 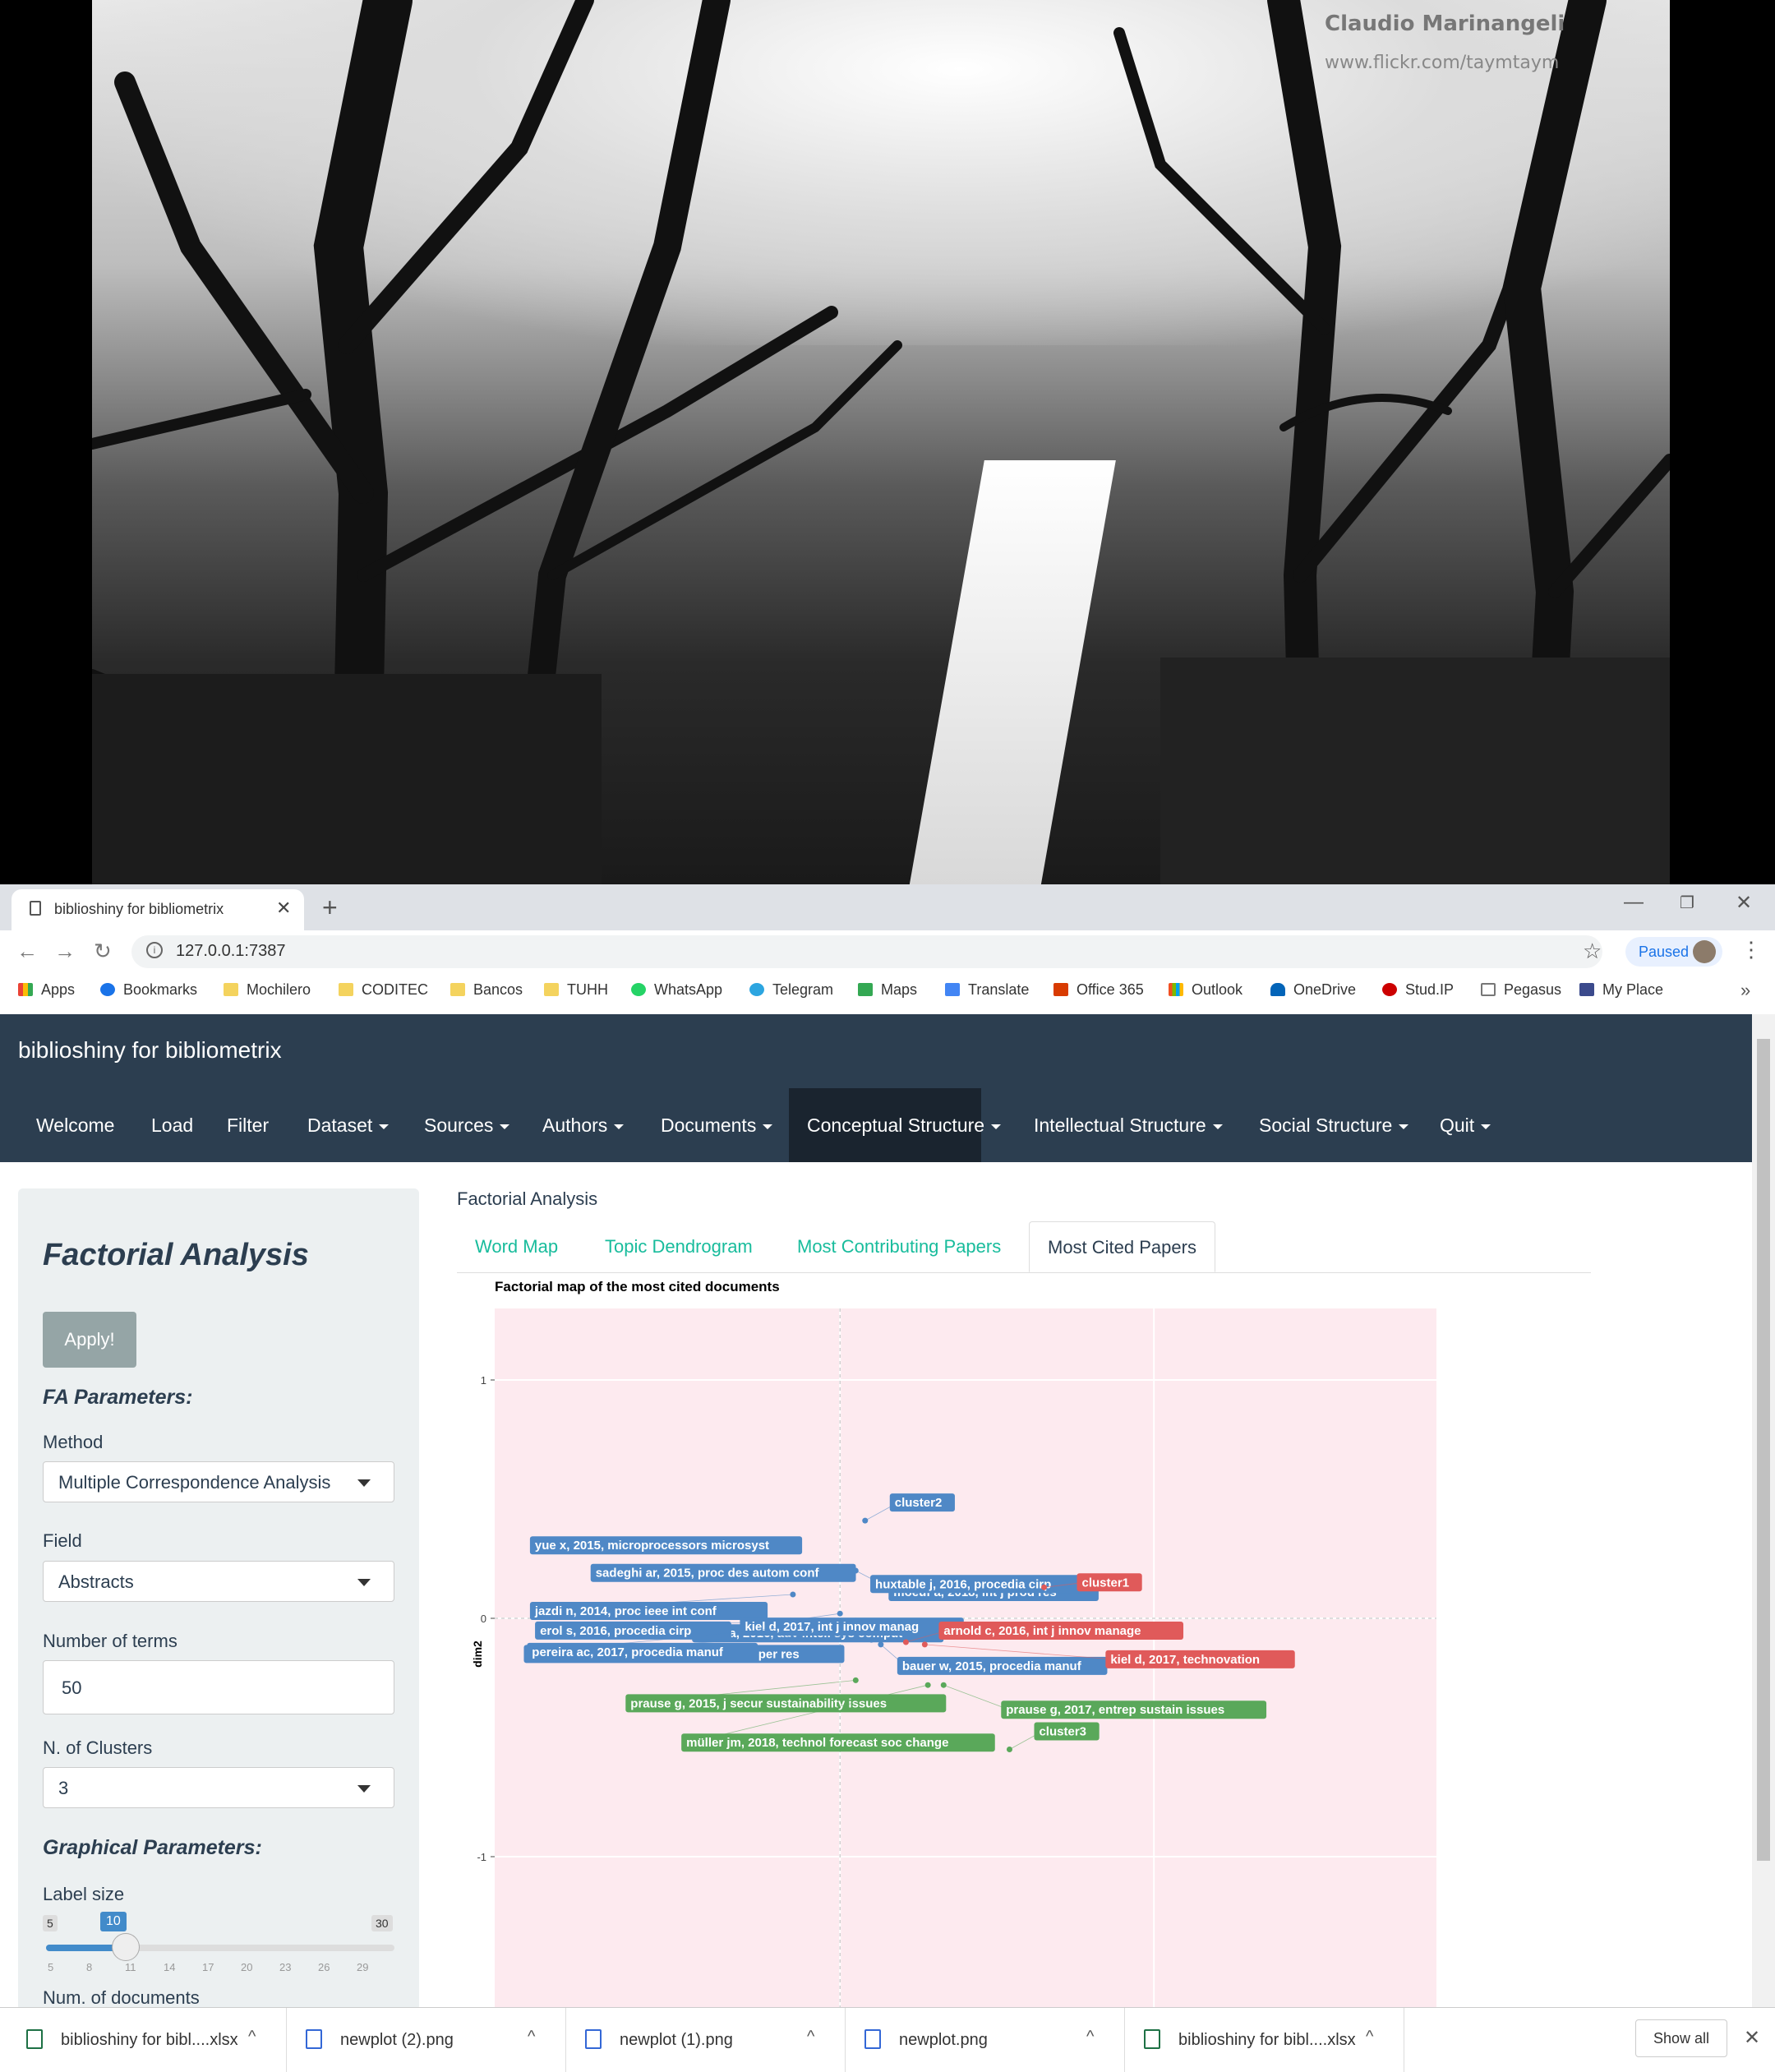 I want to click on browser-tab: biblioshiny for bibliometrix ✕, so click(x=158, y=909).